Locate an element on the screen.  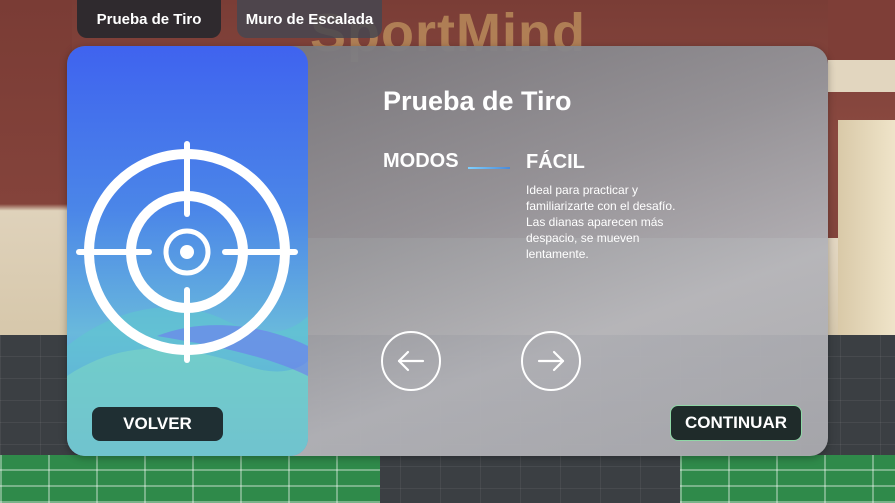
arrow-left-icon is located at coordinates (411, 361).